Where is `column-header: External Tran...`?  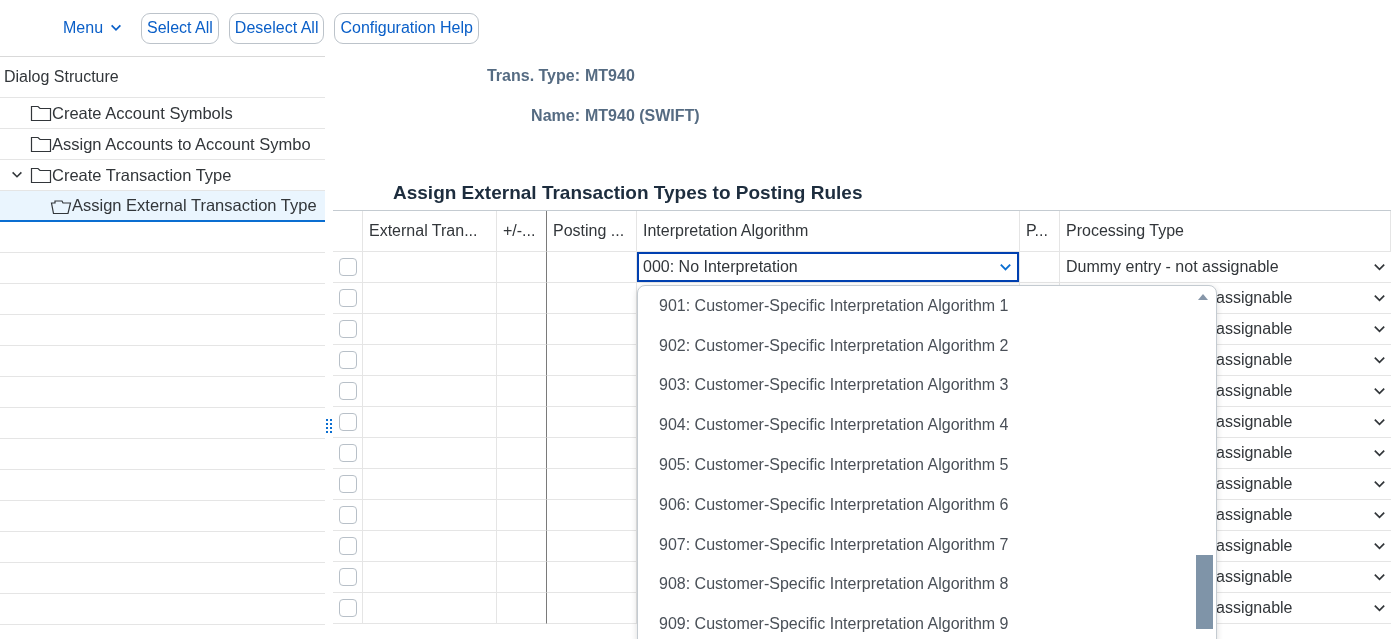 column-header: External Tran... is located at coordinates (423, 231).